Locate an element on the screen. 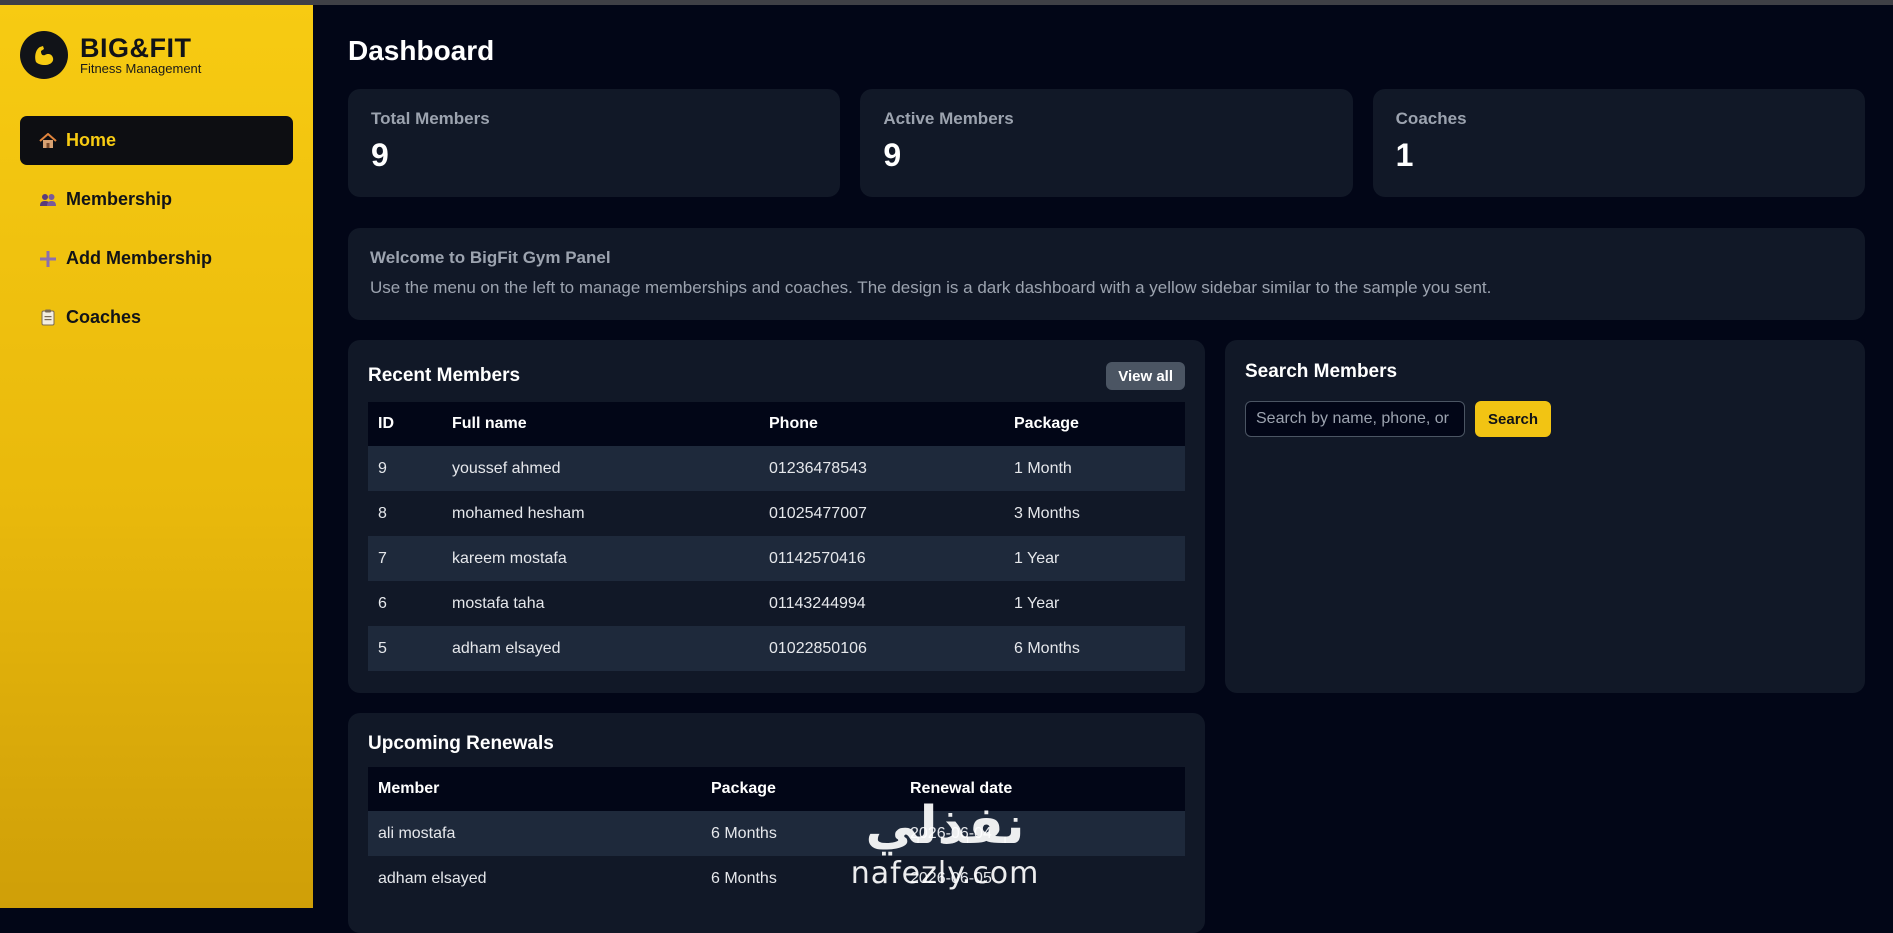 The height and width of the screenshot is (933, 1893). cell-member: ali mostafa is located at coordinates (534, 833).